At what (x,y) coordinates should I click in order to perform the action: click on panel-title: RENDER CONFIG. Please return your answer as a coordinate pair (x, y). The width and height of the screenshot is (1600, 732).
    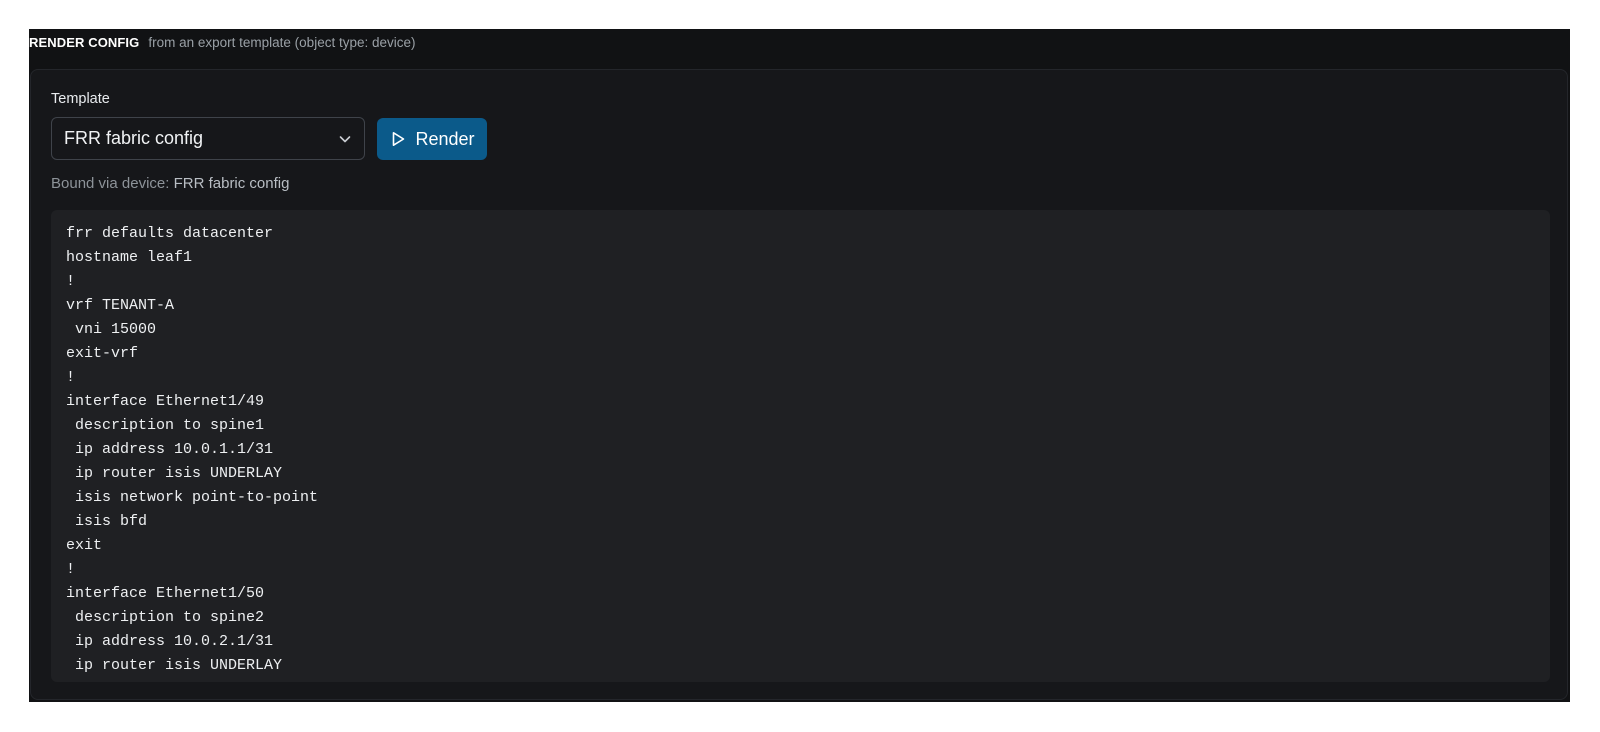
    Looking at the image, I should click on (84, 42).